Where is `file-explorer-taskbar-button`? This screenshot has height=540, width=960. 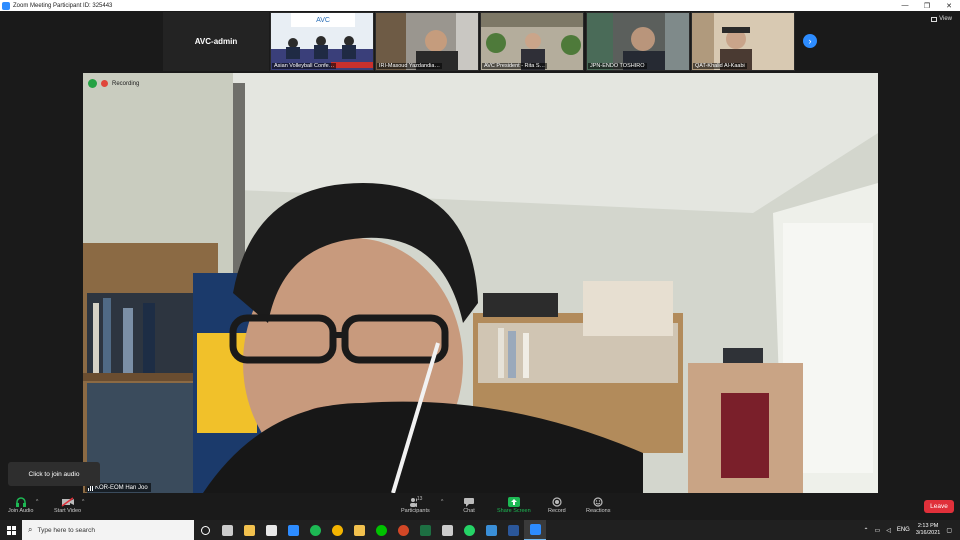
file-explorer-taskbar-button is located at coordinates (249, 530).